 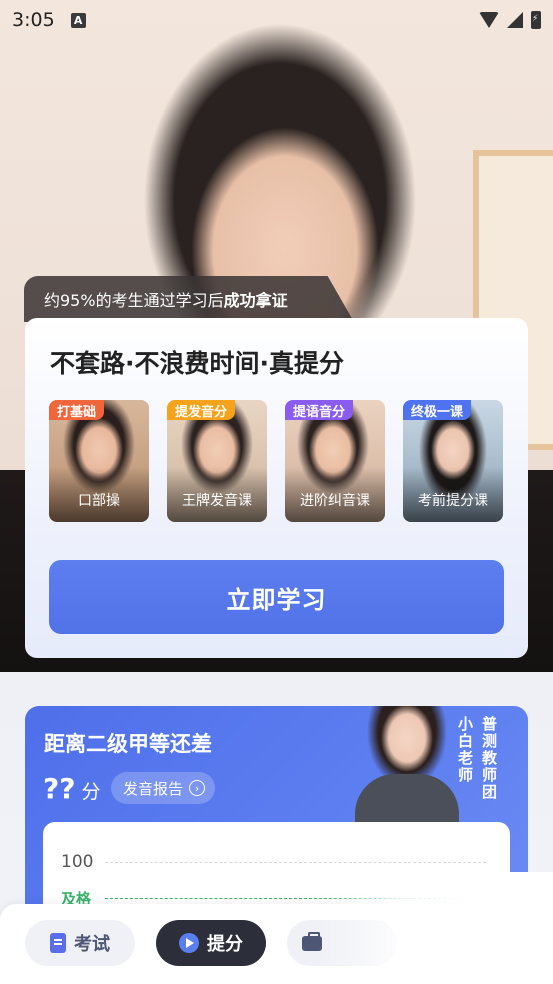 What do you see at coordinates (335, 461) in the screenshot?
I see `course-card-correction: 提语音分 进阶纠音课` at bounding box center [335, 461].